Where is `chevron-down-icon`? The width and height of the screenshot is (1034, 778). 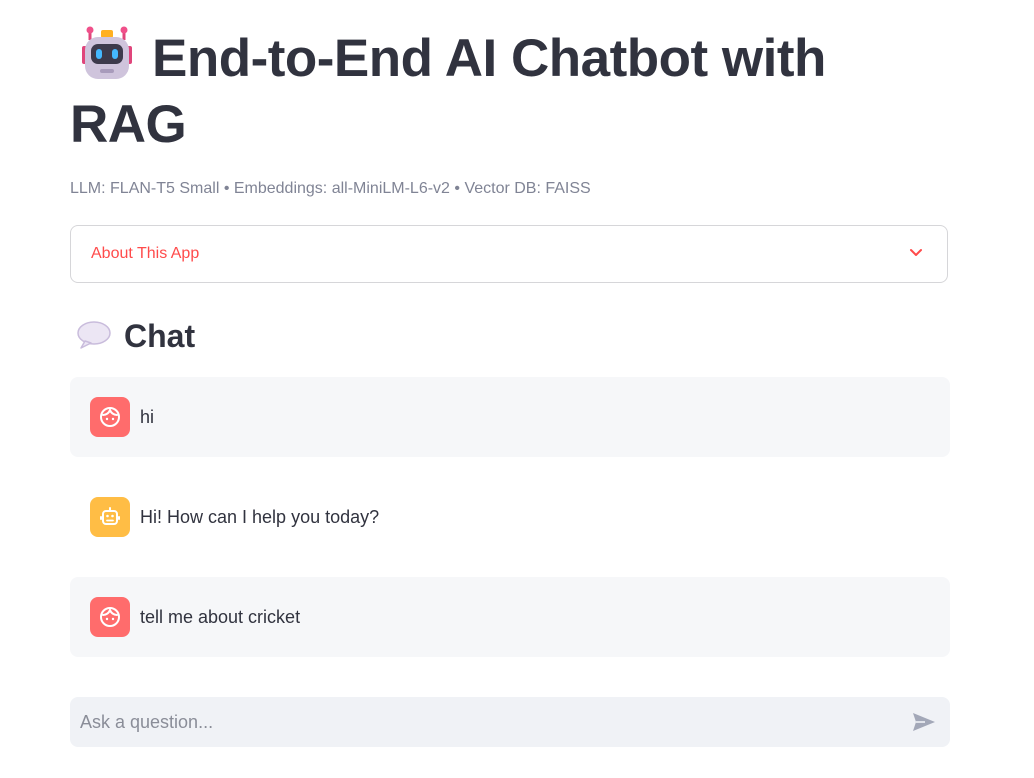
chevron-down-icon is located at coordinates (916, 253).